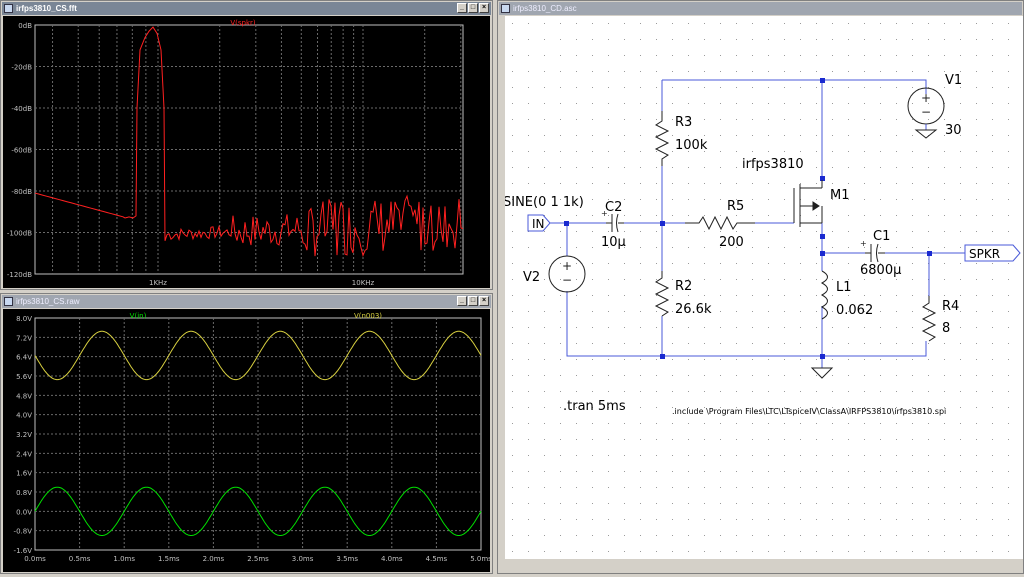  Describe the element at coordinates (24, 358) in the screenshot. I see `transient-y-tick-label: 6.4V` at that location.